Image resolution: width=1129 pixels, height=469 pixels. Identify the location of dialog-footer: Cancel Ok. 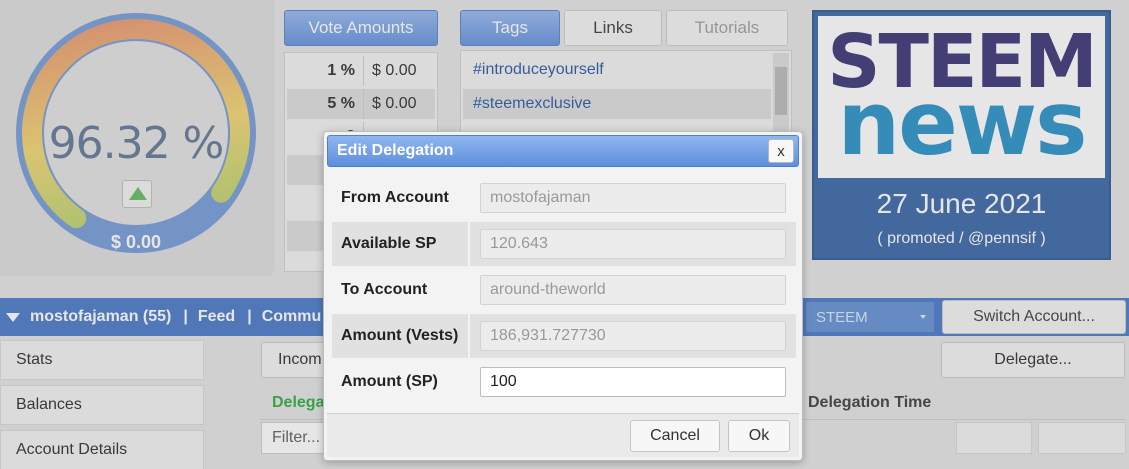
(563, 435).